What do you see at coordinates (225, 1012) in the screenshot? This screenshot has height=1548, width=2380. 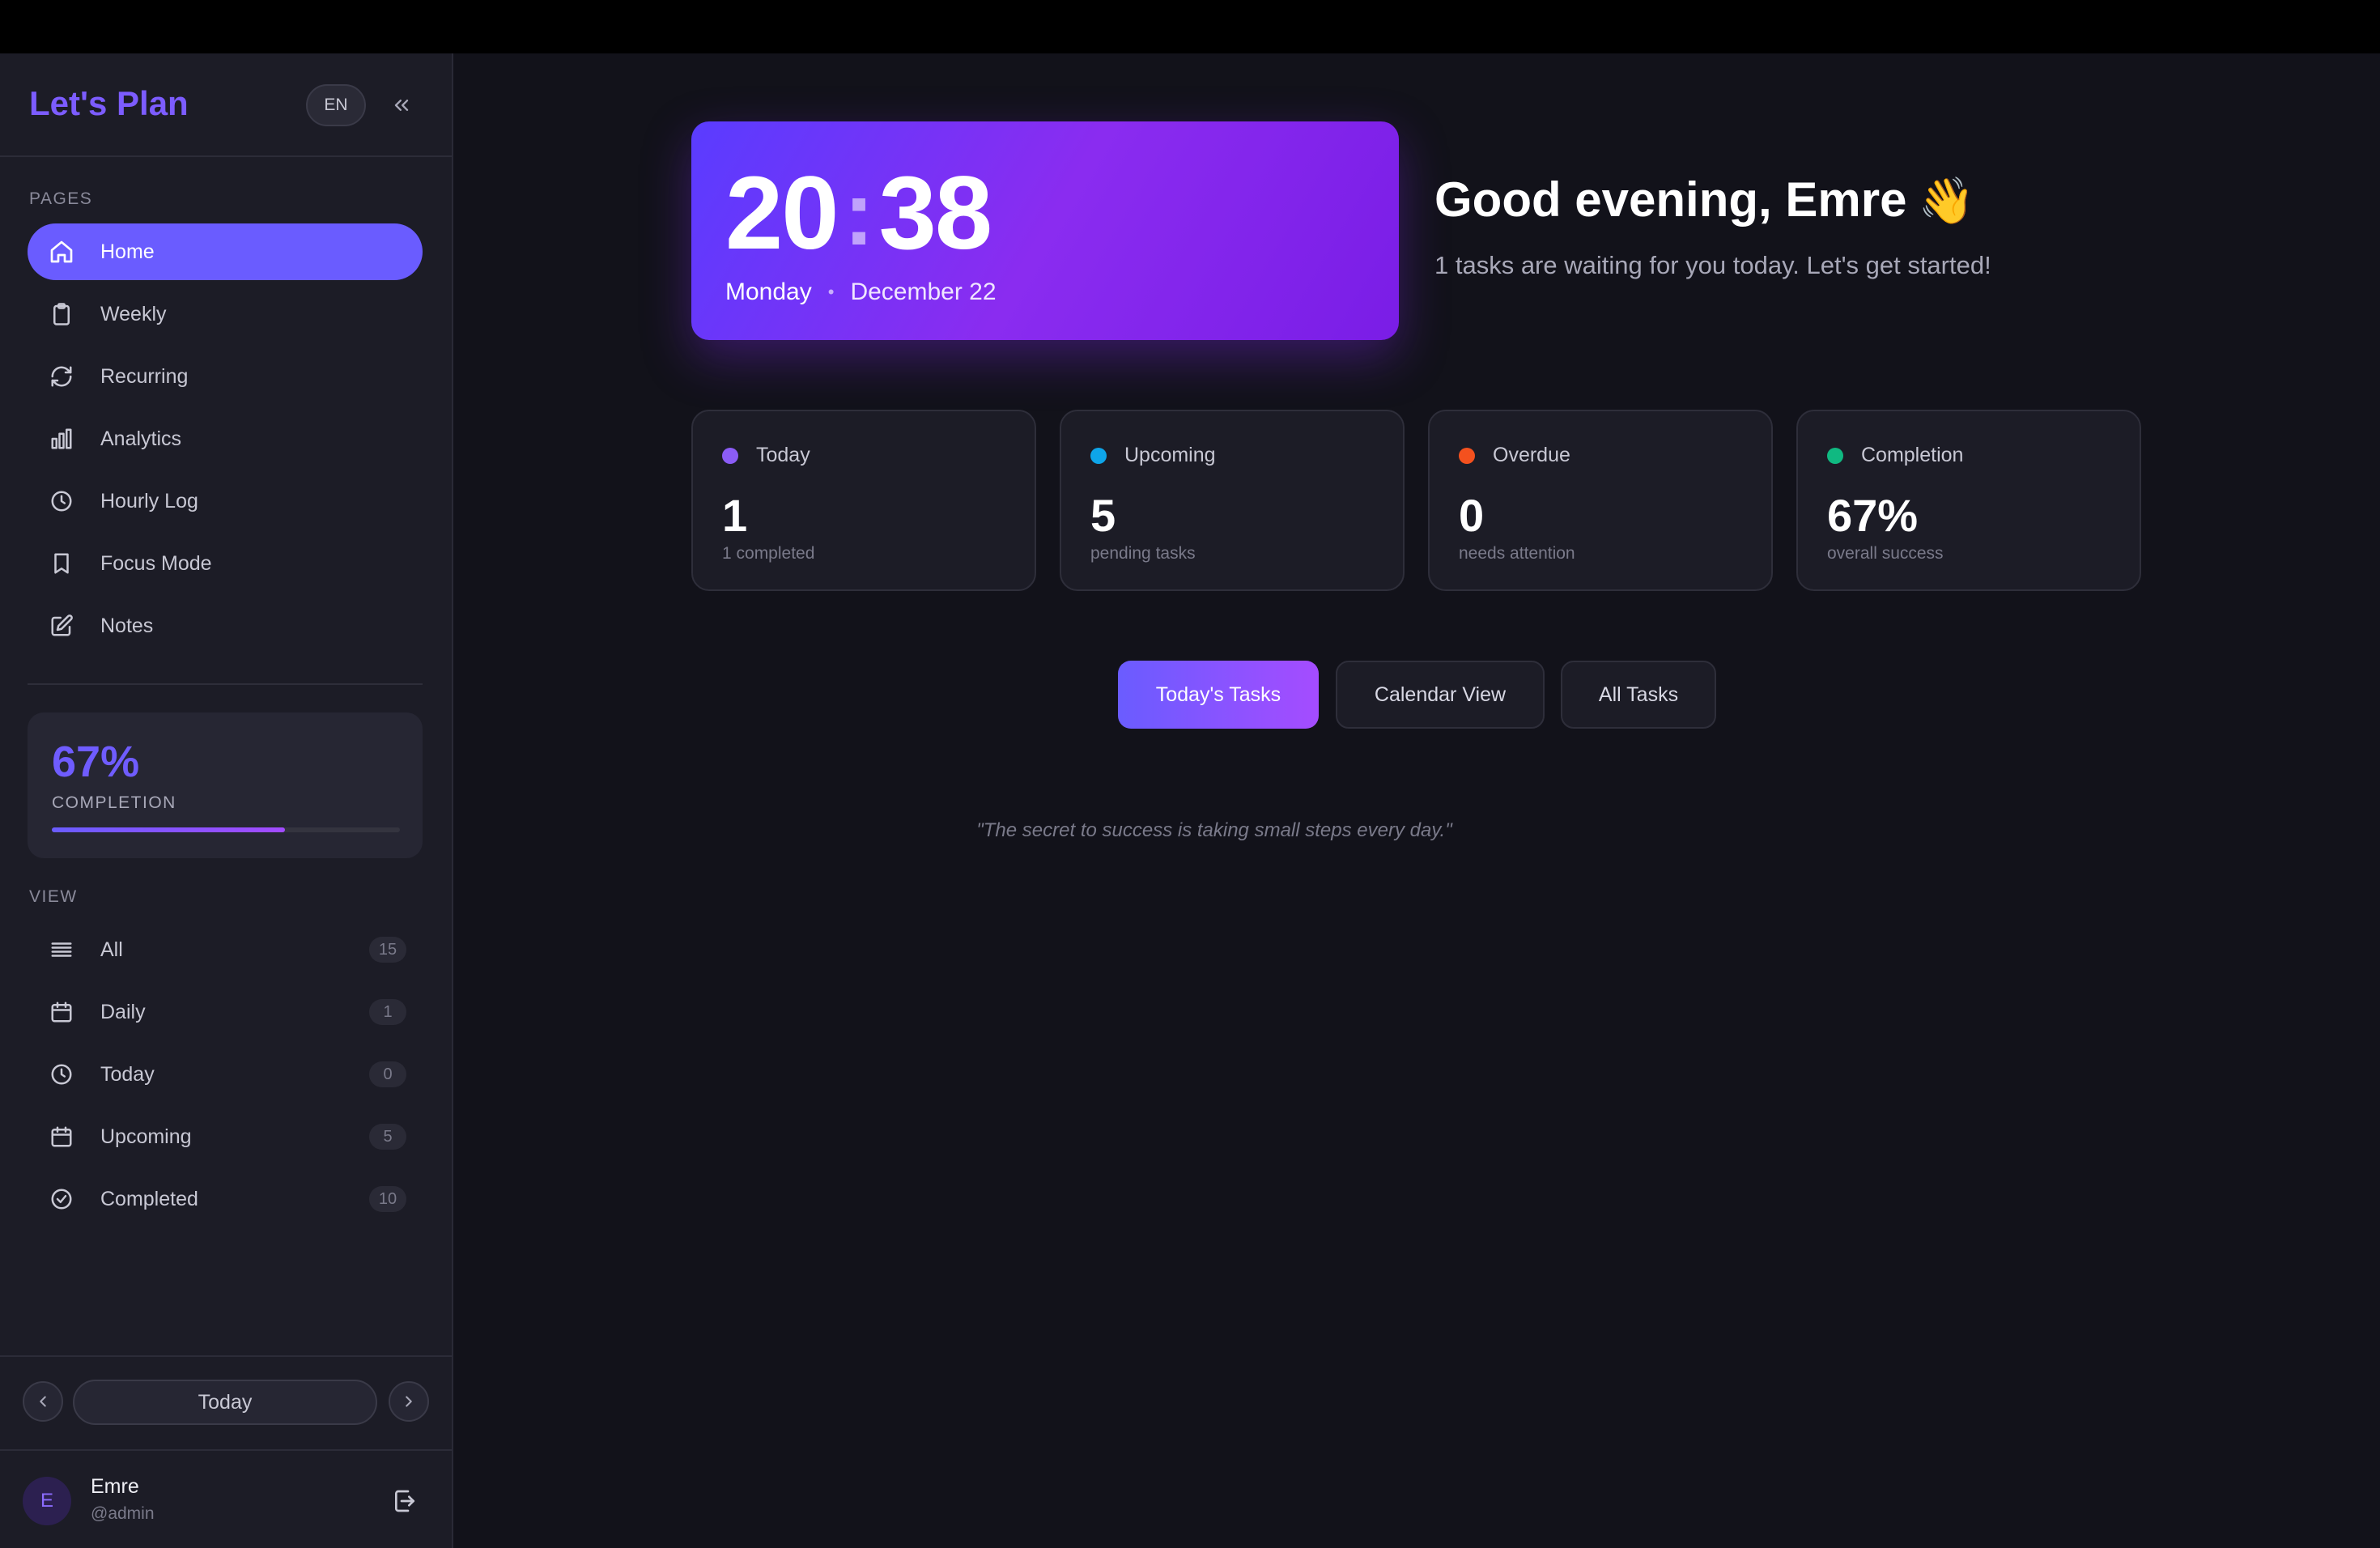 I see `view-item-daily: Daily 1` at bounding box center [225, 1012].